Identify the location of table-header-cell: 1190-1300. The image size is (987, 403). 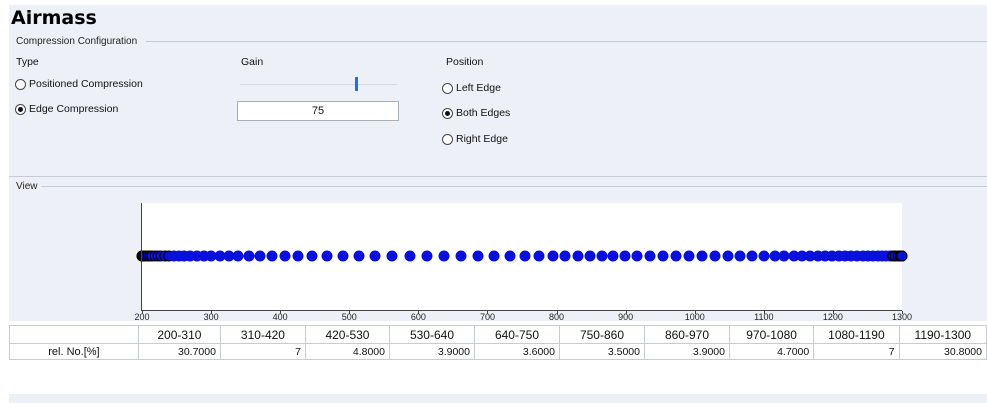
(942, 334).